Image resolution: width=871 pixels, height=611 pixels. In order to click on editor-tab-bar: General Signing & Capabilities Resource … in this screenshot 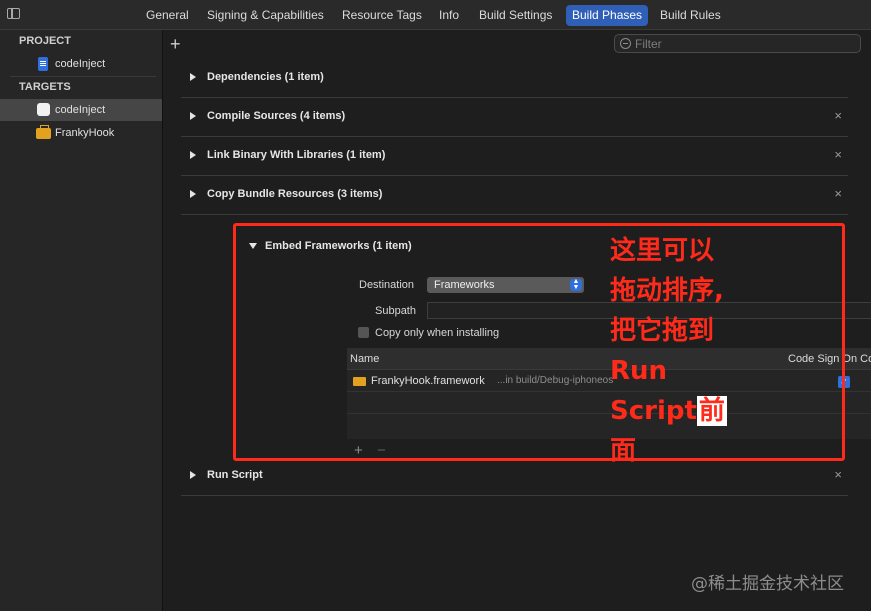, I will do `click(435, 15)`.